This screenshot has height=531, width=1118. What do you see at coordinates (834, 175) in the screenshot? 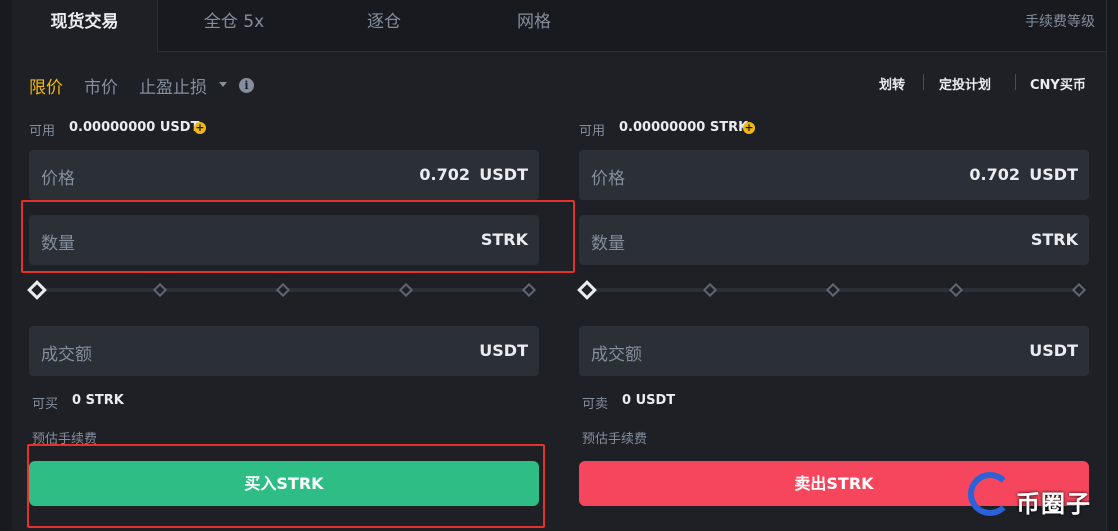
I see `sell-price-input: 价格 0.702 USDT` at bounding box center [834, 175].